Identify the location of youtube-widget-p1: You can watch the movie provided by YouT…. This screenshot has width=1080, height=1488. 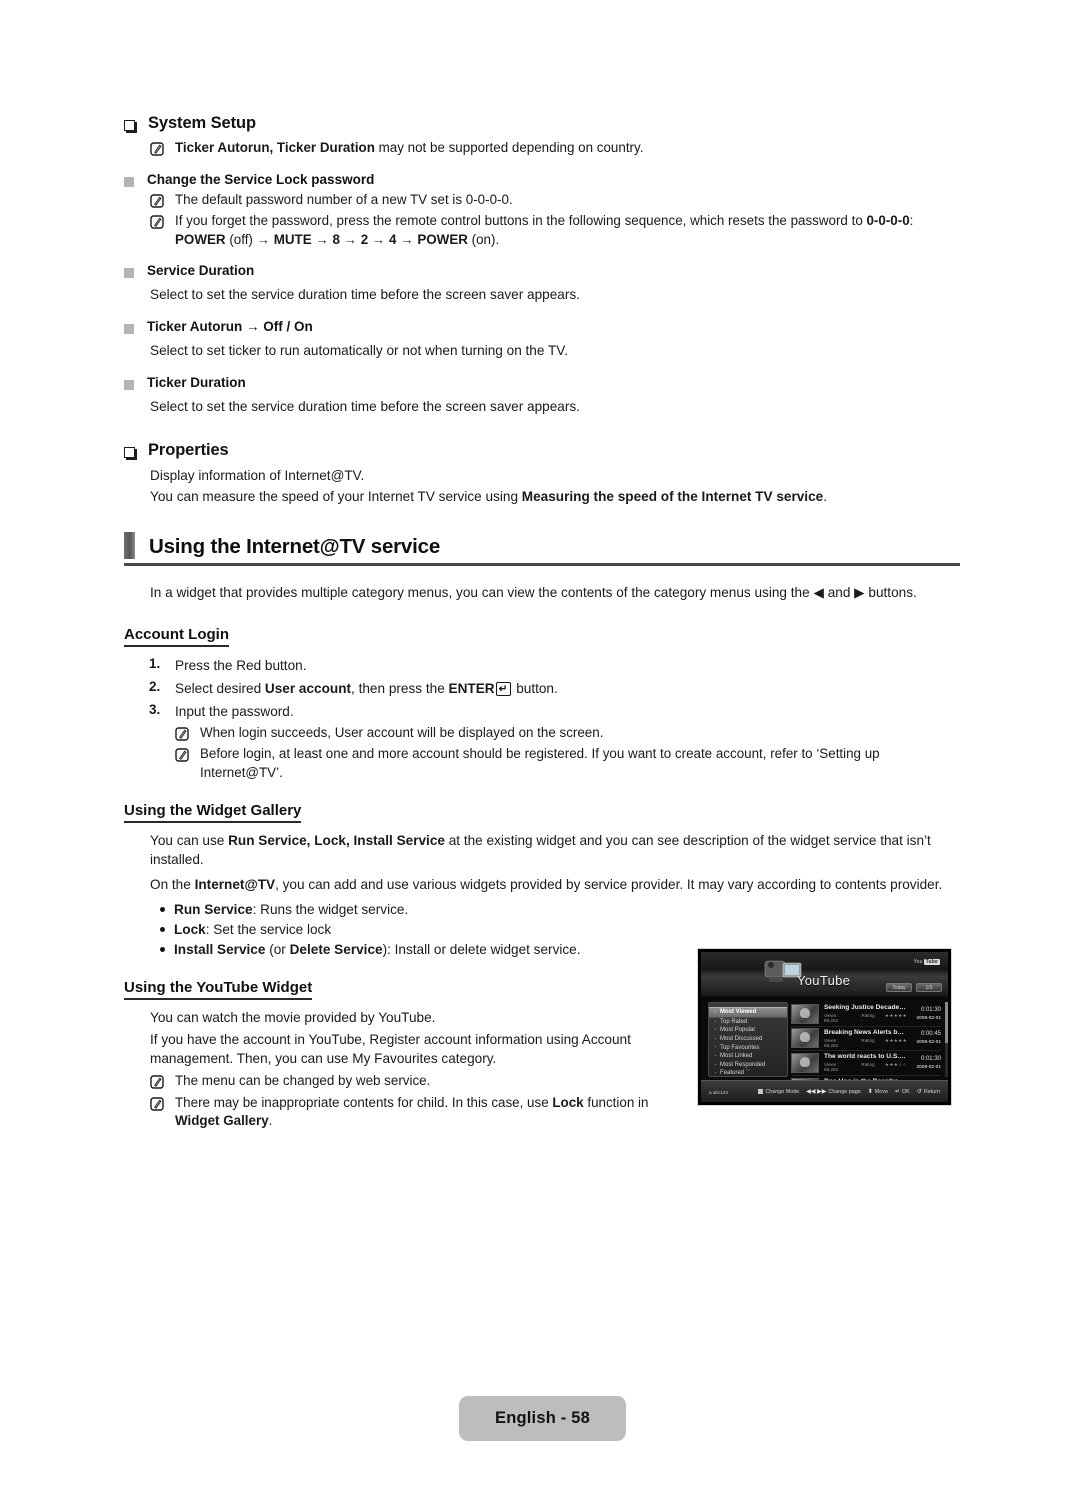
(293, 1017).